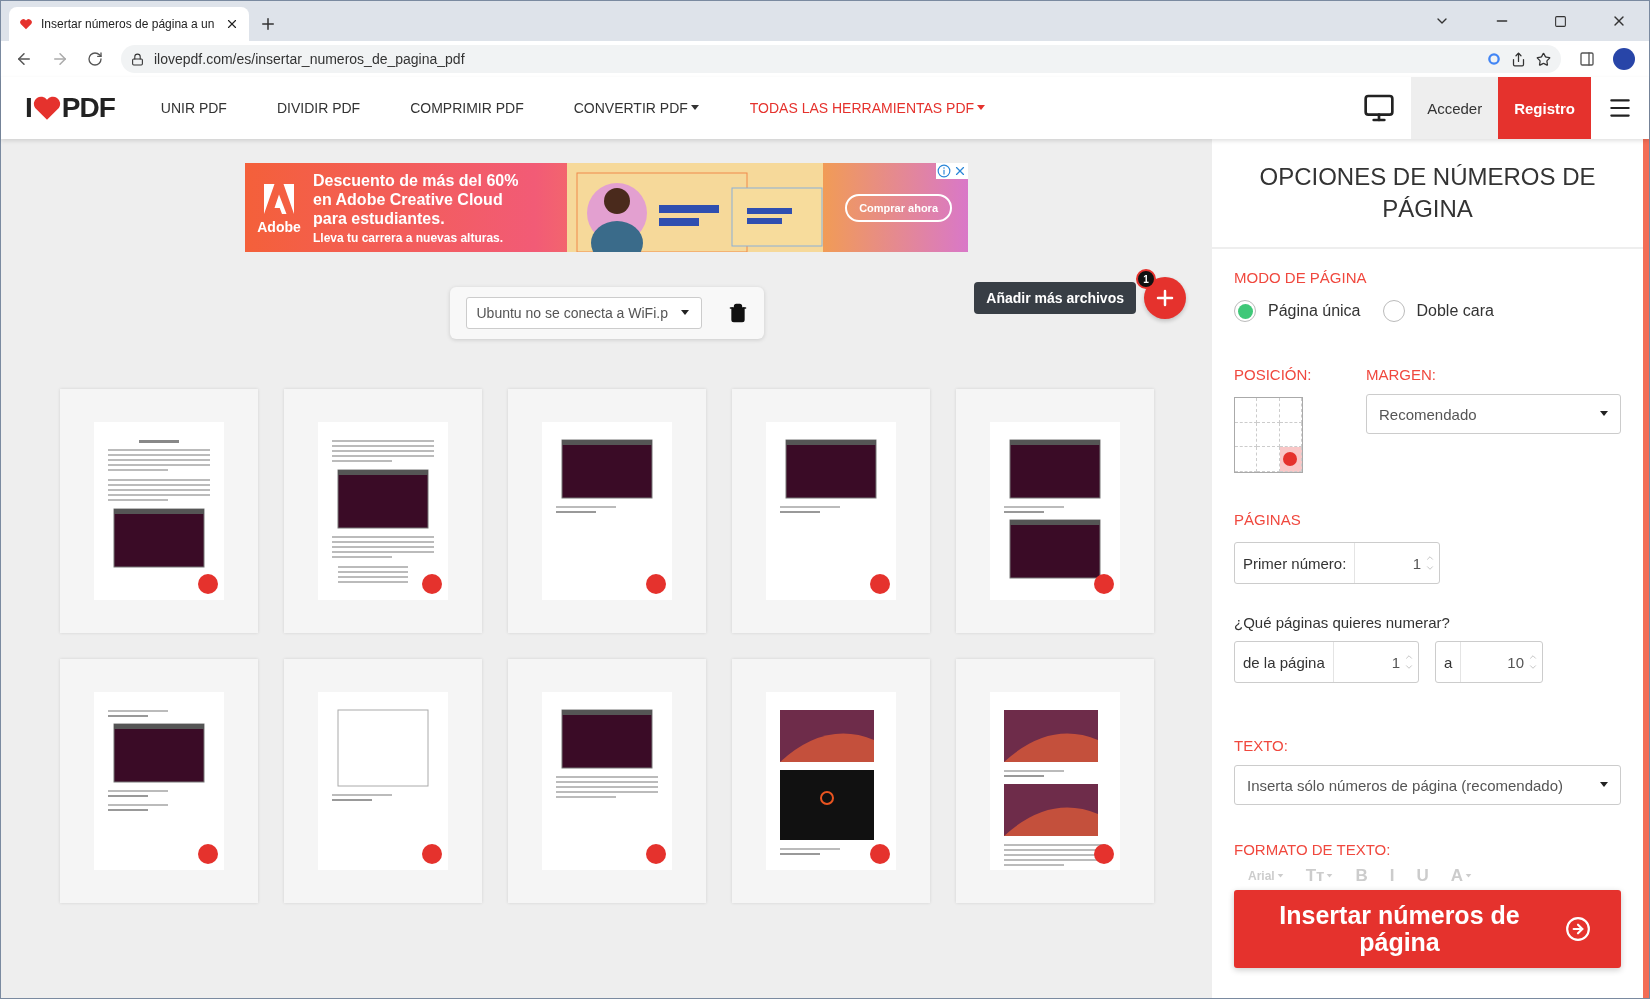 This screenshot has width=1650, height=999. What do you see at coordinates (1587, 59) in the screenshot?
I see `side-panel-icon` at bounding box center [1587, 59].